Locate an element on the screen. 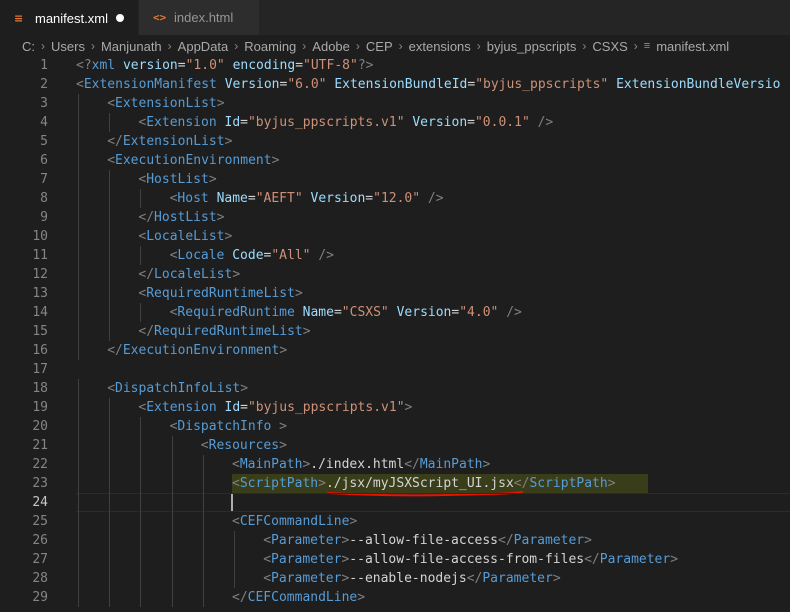 The image size is (790, 612). code-line: 25 <CEFCommandLine> is located at coordinates (395, 521).